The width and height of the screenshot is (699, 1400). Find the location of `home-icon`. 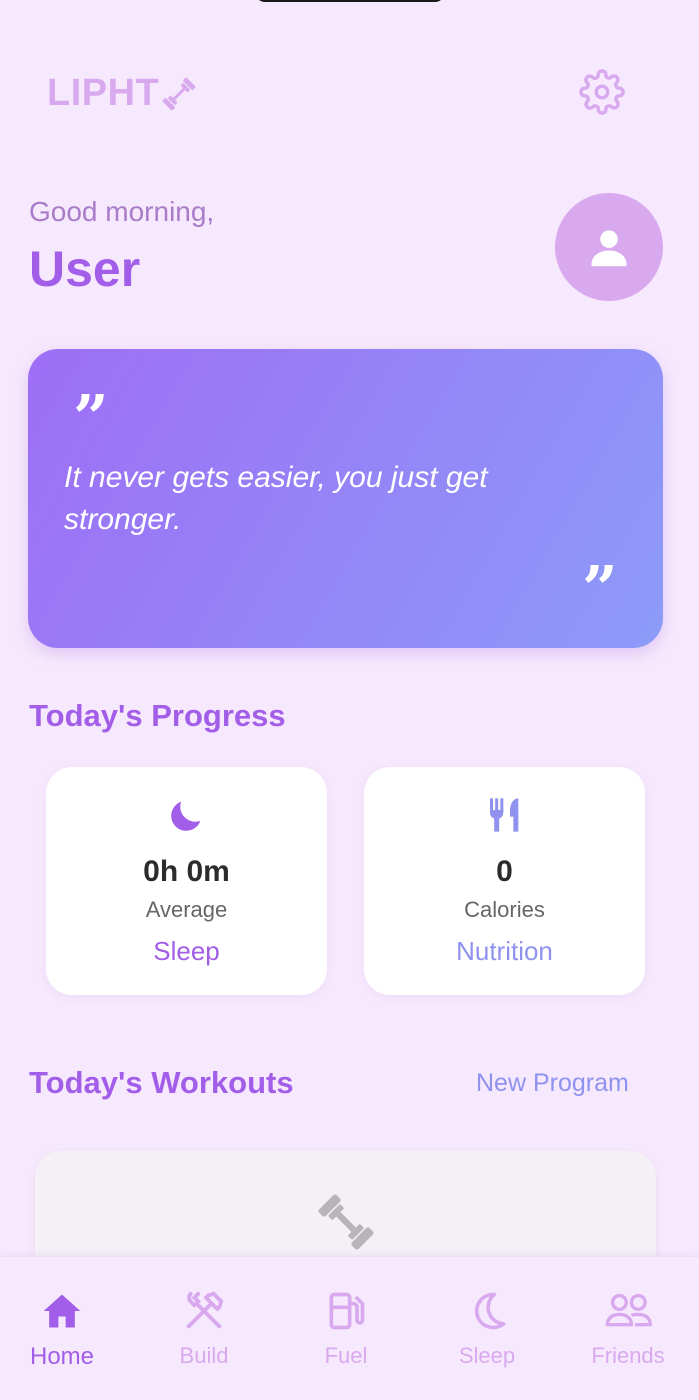

home-icon is located at coordinates (62, 1311).